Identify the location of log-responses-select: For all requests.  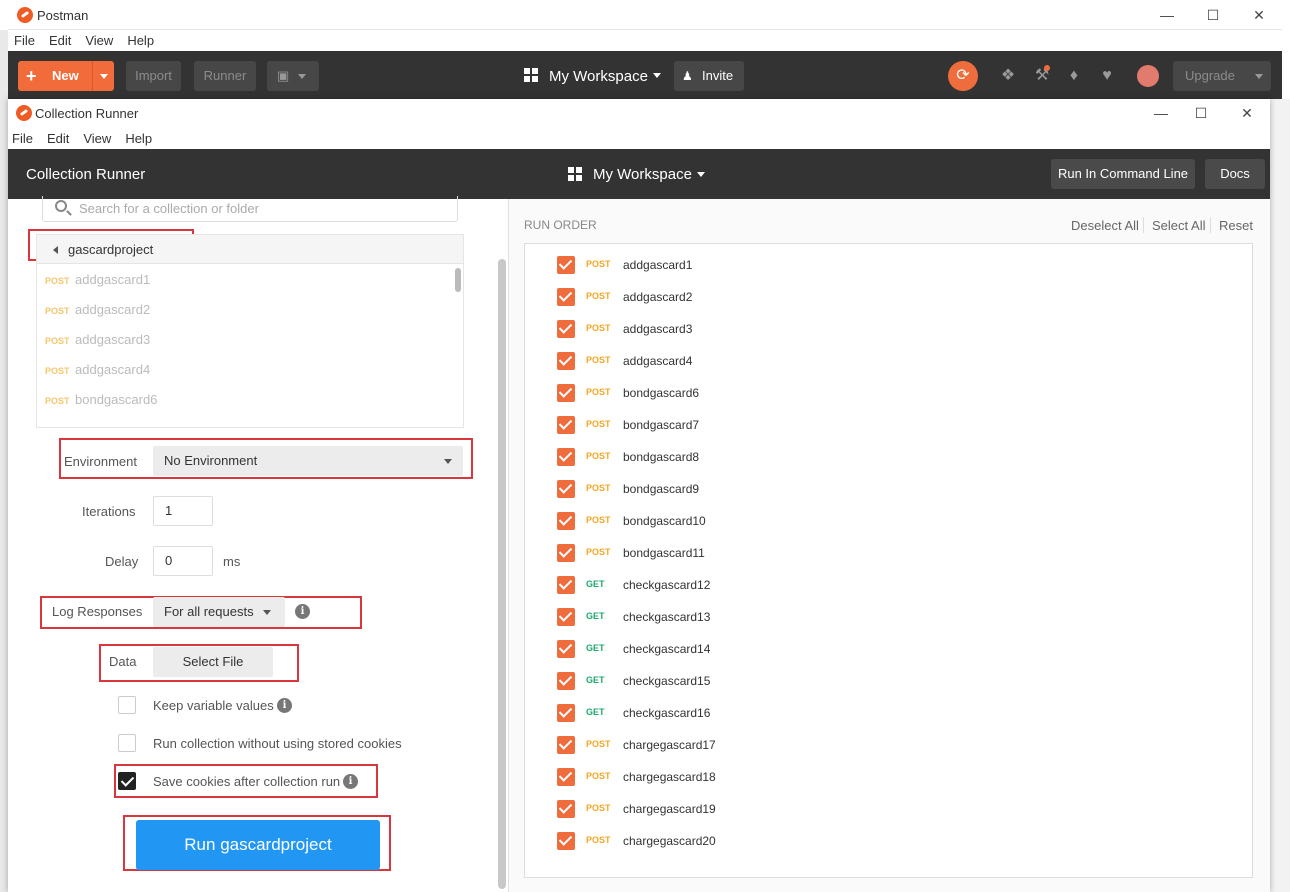
(219, 612).